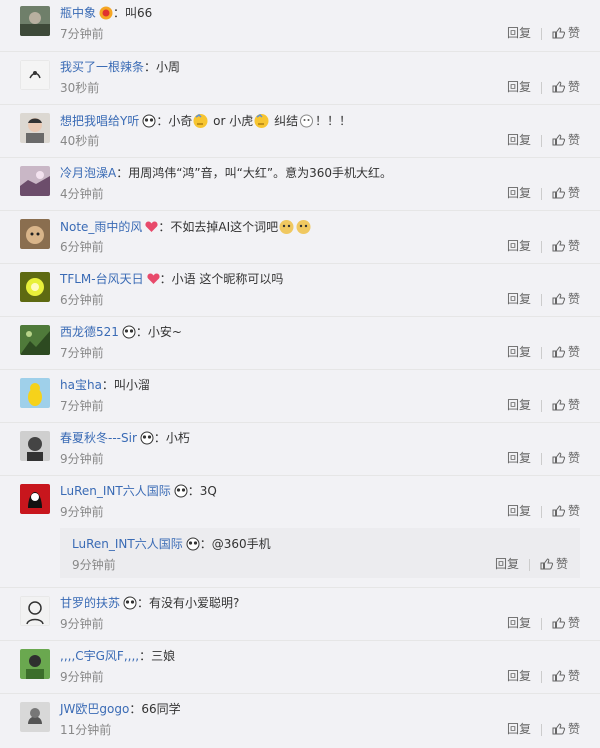 The image size is (600, 748). I want to click on comment-username: ,,,,C宇G风F,,,,, so click(99, 656).